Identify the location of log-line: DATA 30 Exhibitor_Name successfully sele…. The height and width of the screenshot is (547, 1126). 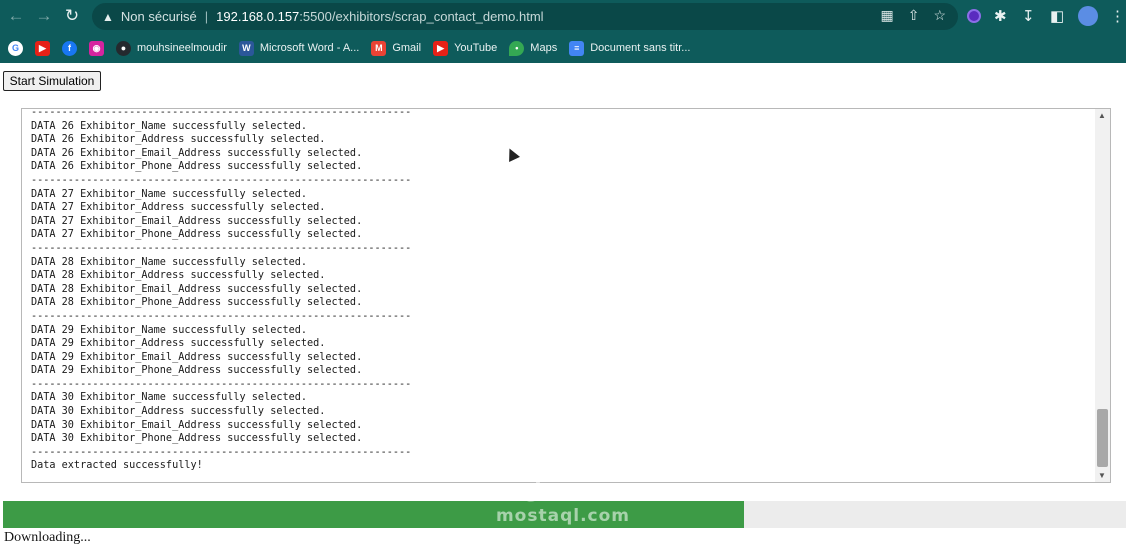
(169, 398).